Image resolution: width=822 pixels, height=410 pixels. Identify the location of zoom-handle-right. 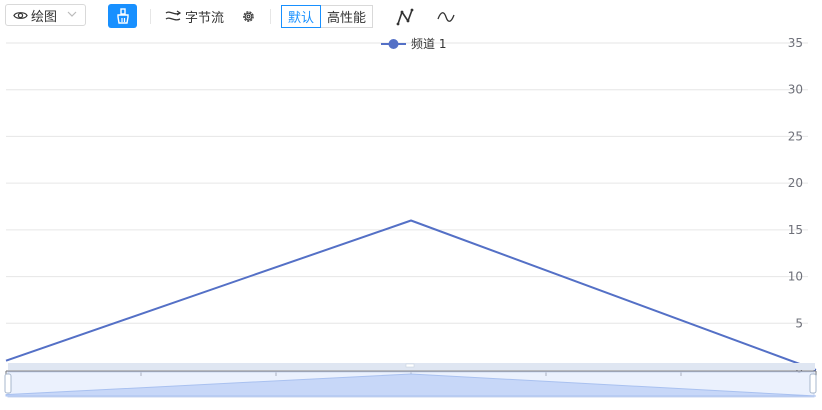
(813, 383).